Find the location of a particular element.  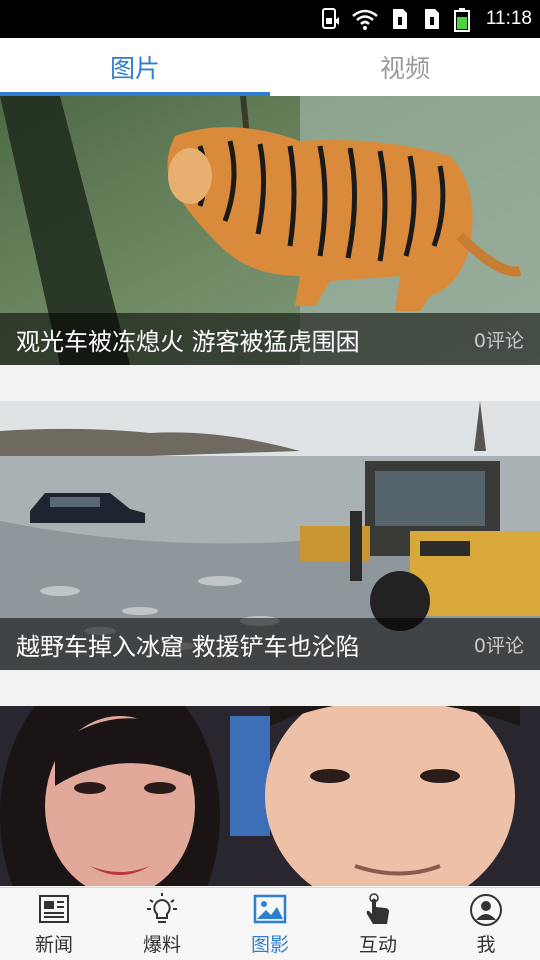

sim-2-icon is located at coordinates (432, 19).